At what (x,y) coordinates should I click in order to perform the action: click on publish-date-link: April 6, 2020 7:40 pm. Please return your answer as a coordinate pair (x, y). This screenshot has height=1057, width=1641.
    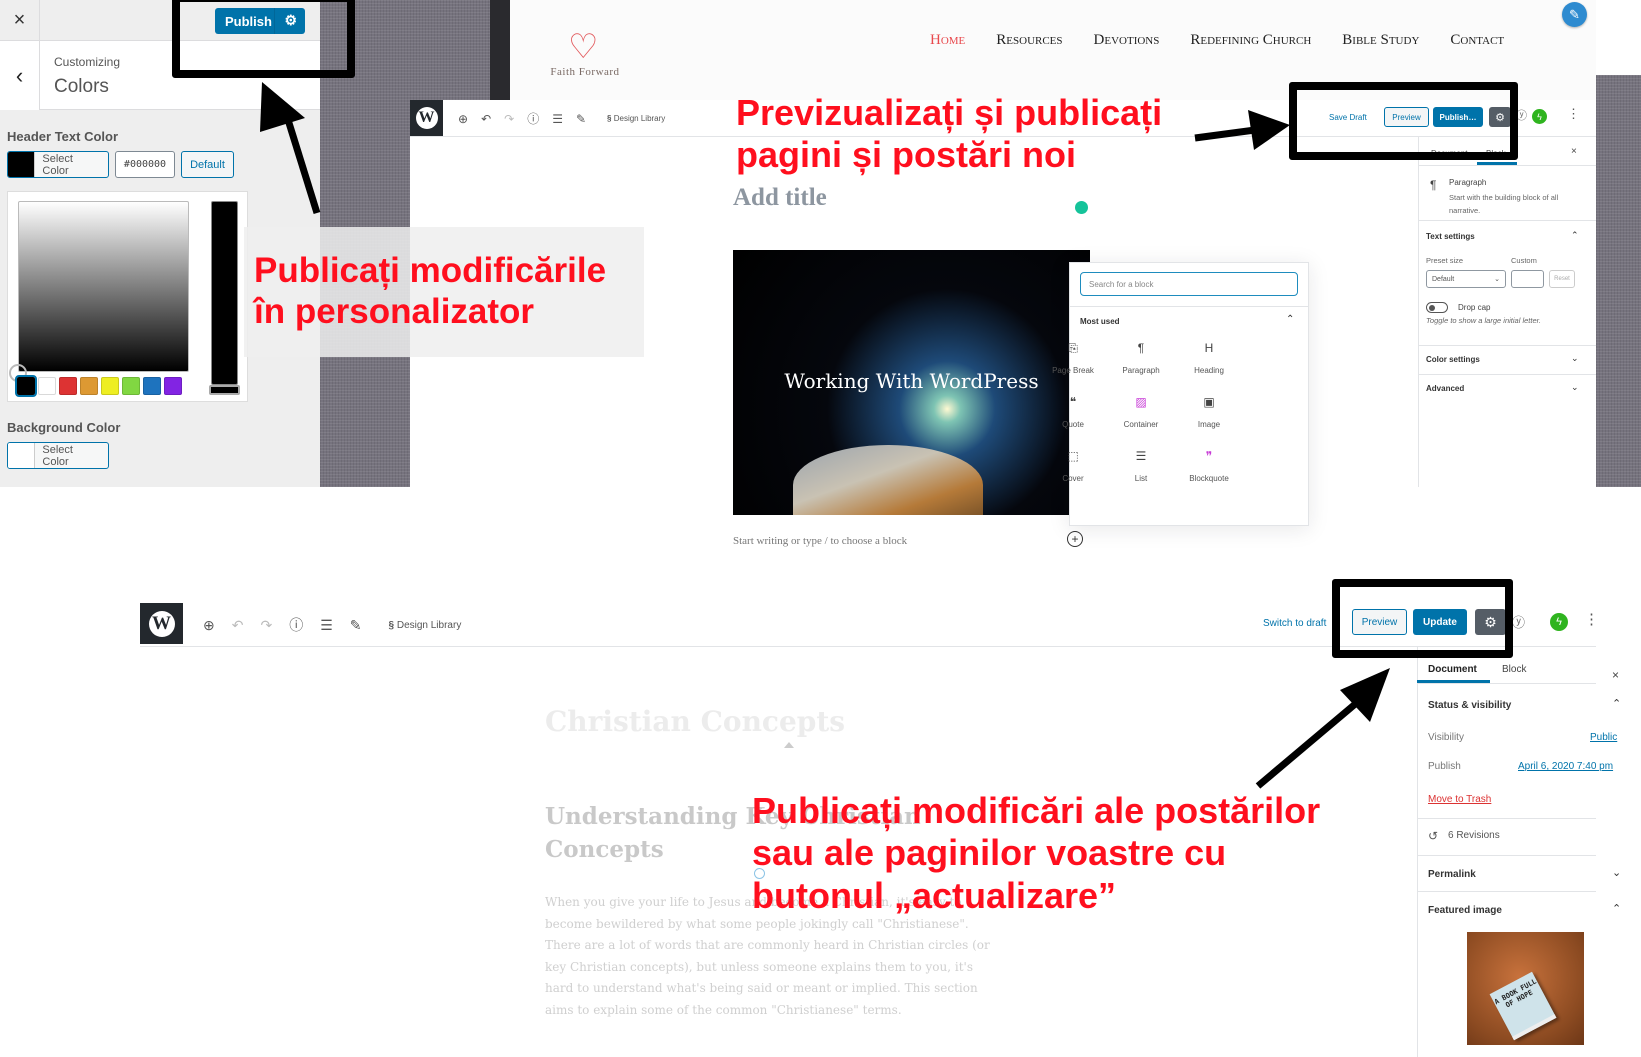
    Looking at the image, I should click on (1565, 766).